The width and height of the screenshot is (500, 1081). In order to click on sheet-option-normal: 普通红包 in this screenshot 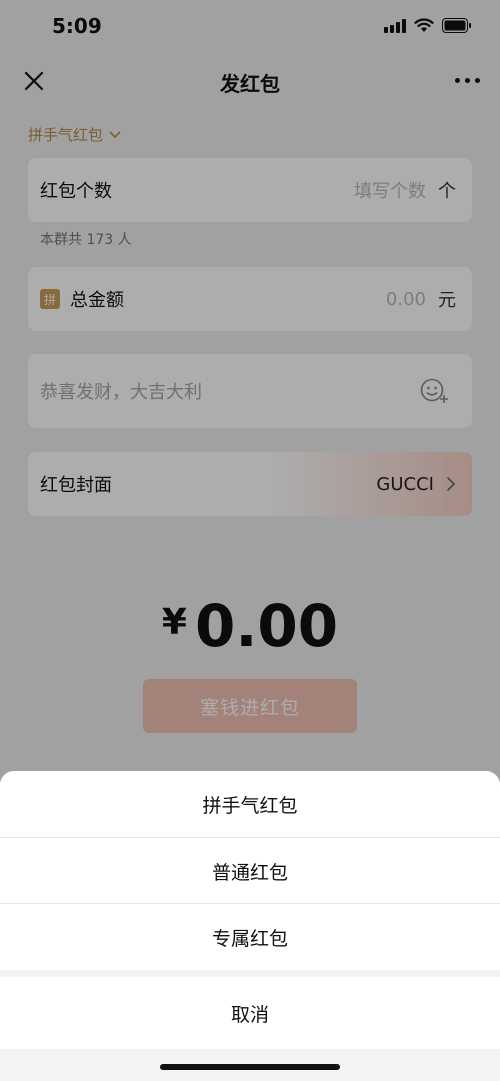, I will do `click(250, 870)`.